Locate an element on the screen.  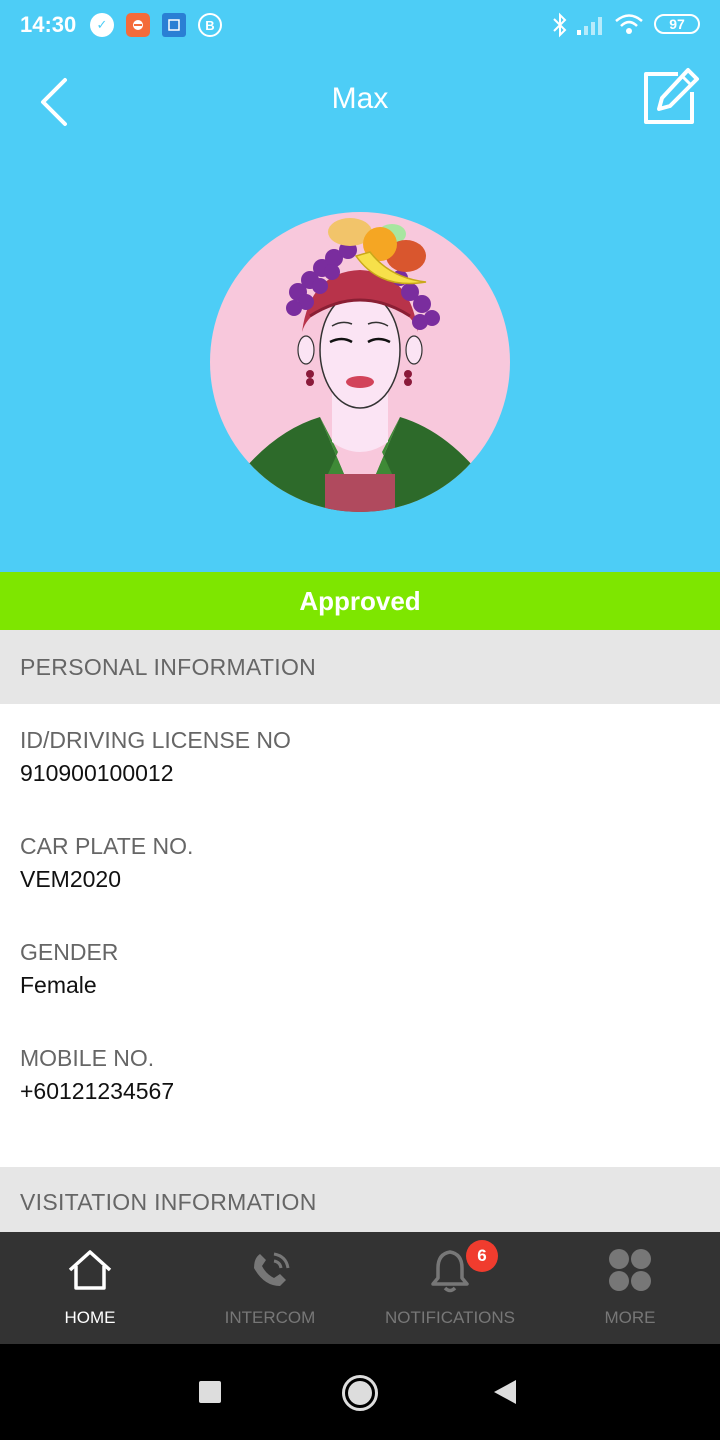
avatar is located at coordinates (360, 362).